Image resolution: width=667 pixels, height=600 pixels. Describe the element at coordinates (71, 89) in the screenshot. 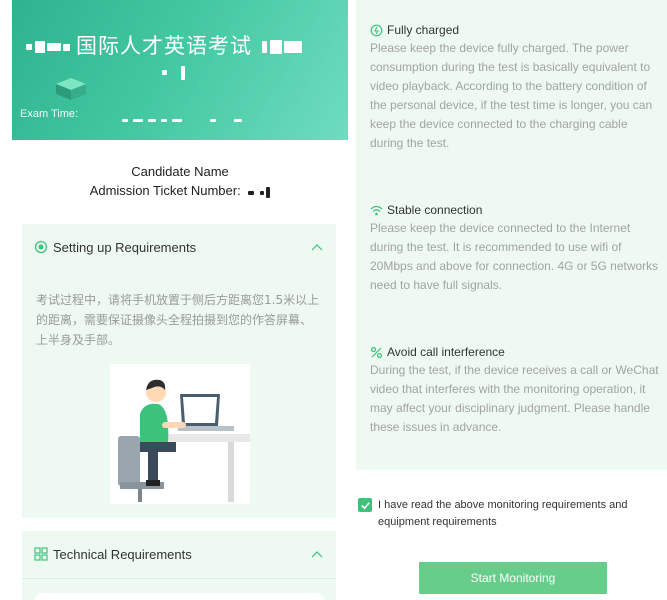

I see `cube-decoration-icon` at that location.